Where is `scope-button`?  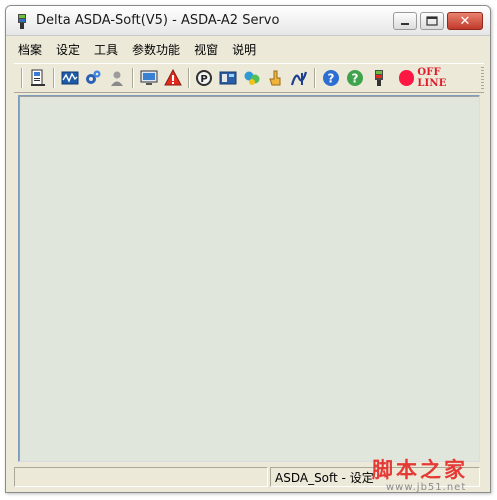 scope-button is located at coordinates (70, 78).